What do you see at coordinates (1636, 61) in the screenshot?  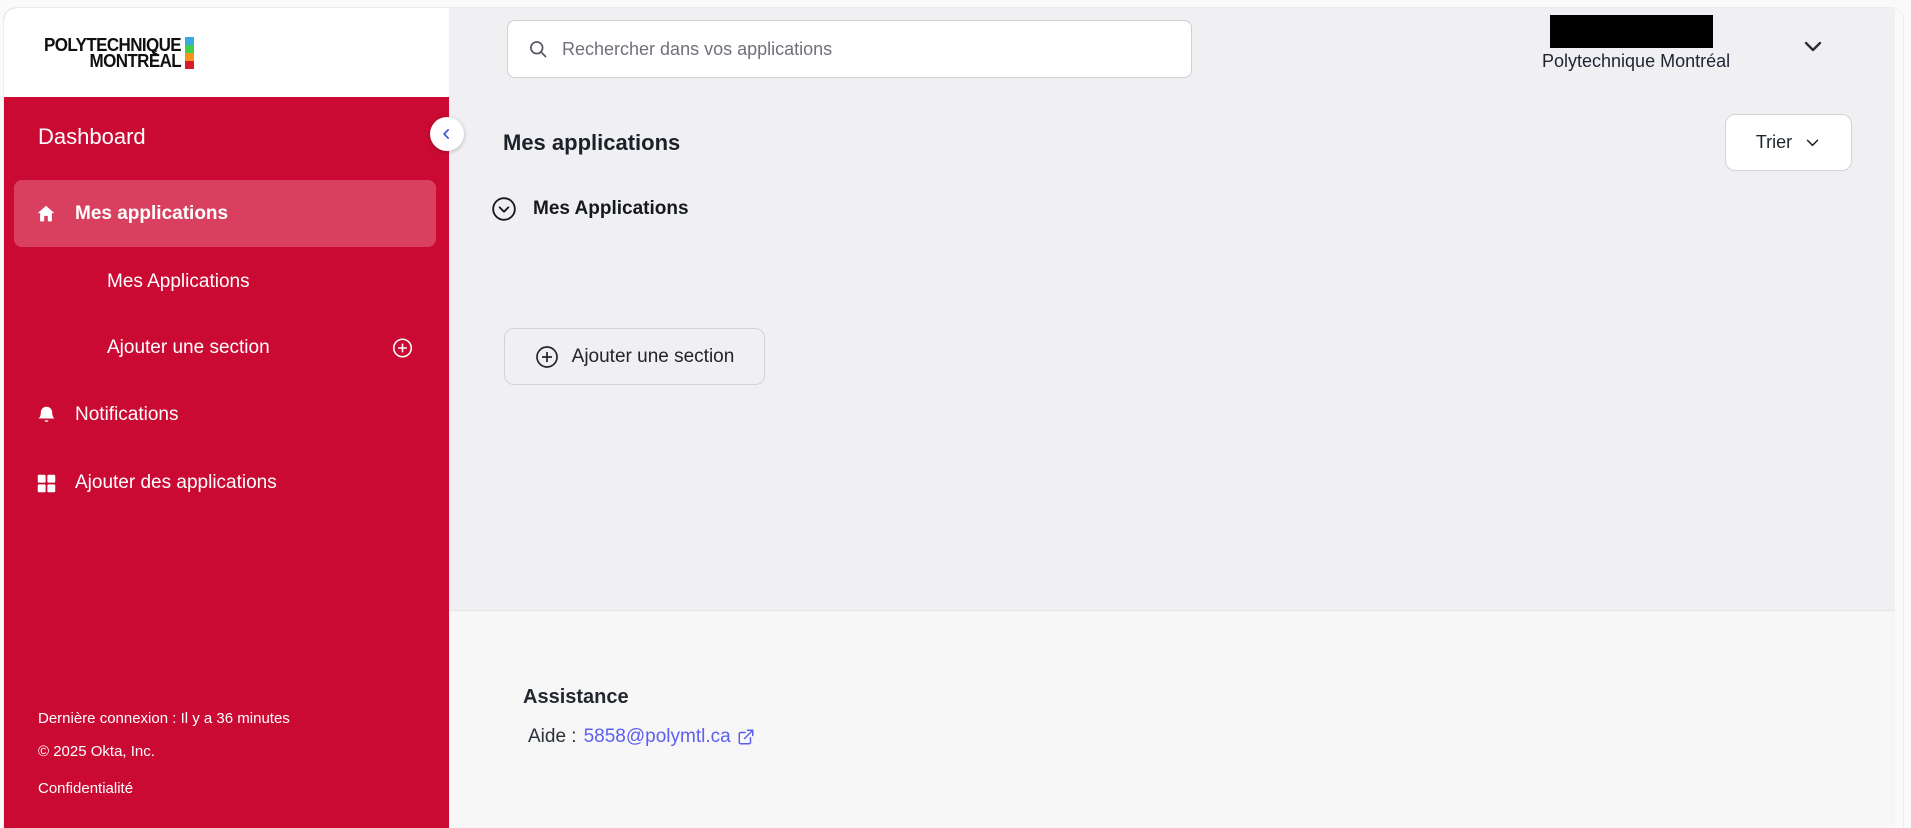 I see `org-name: Polytechnique Montréal` at bounding box center [1636, 61].